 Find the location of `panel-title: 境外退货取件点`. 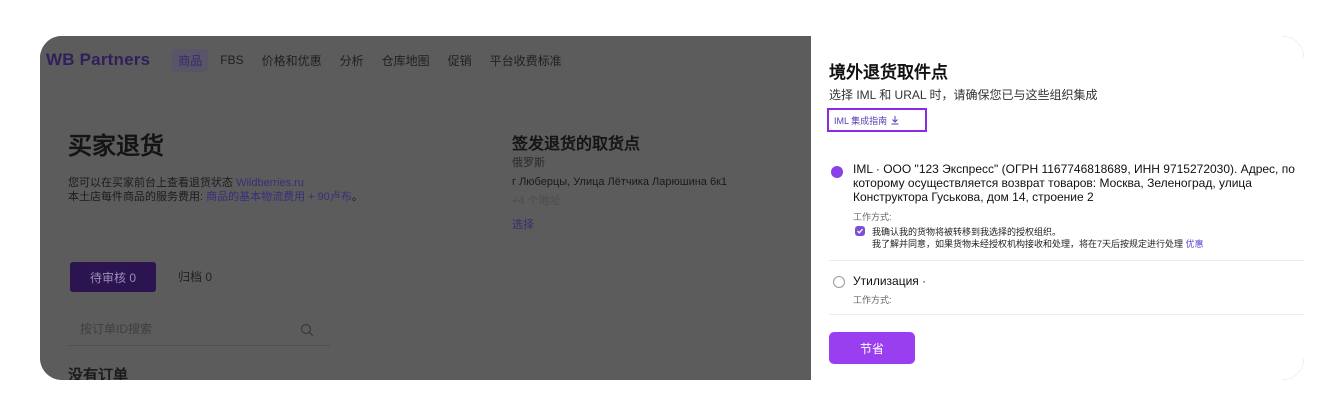

panel-title: 境外退货取件点 is located at coordinates (888, 72).